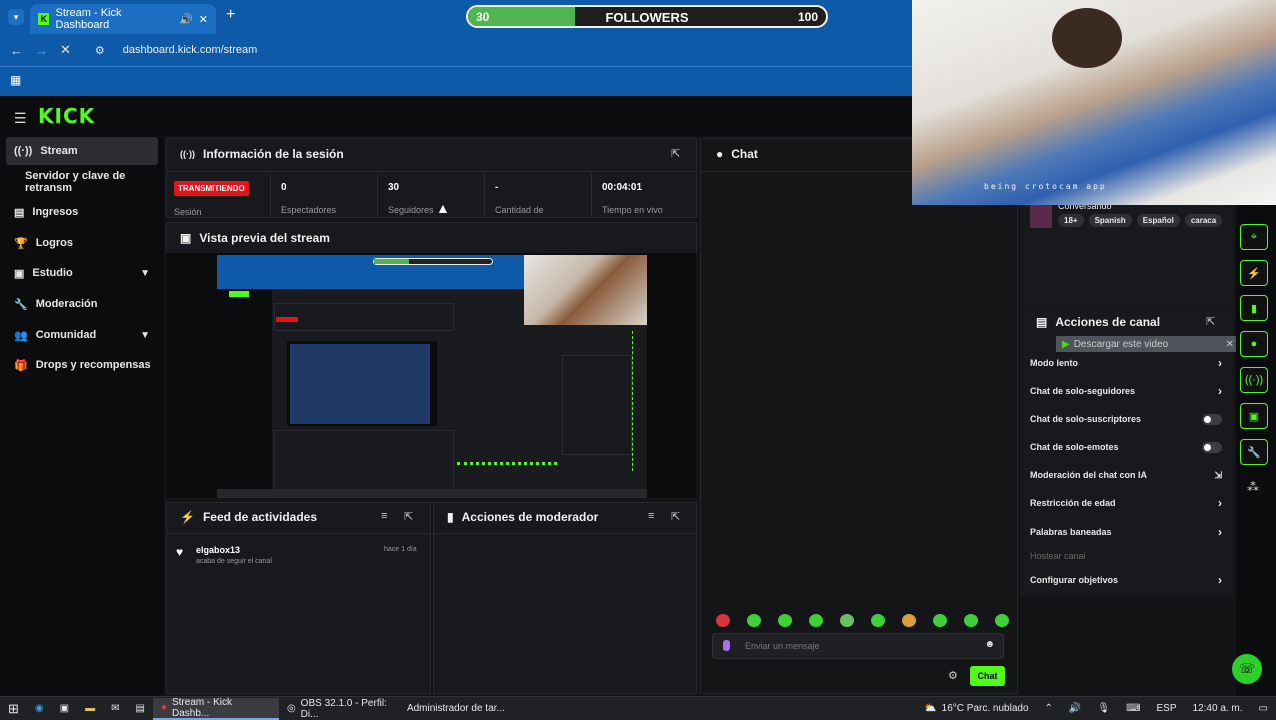  I want to click on kick-logo: KICK, so click(66, 116).